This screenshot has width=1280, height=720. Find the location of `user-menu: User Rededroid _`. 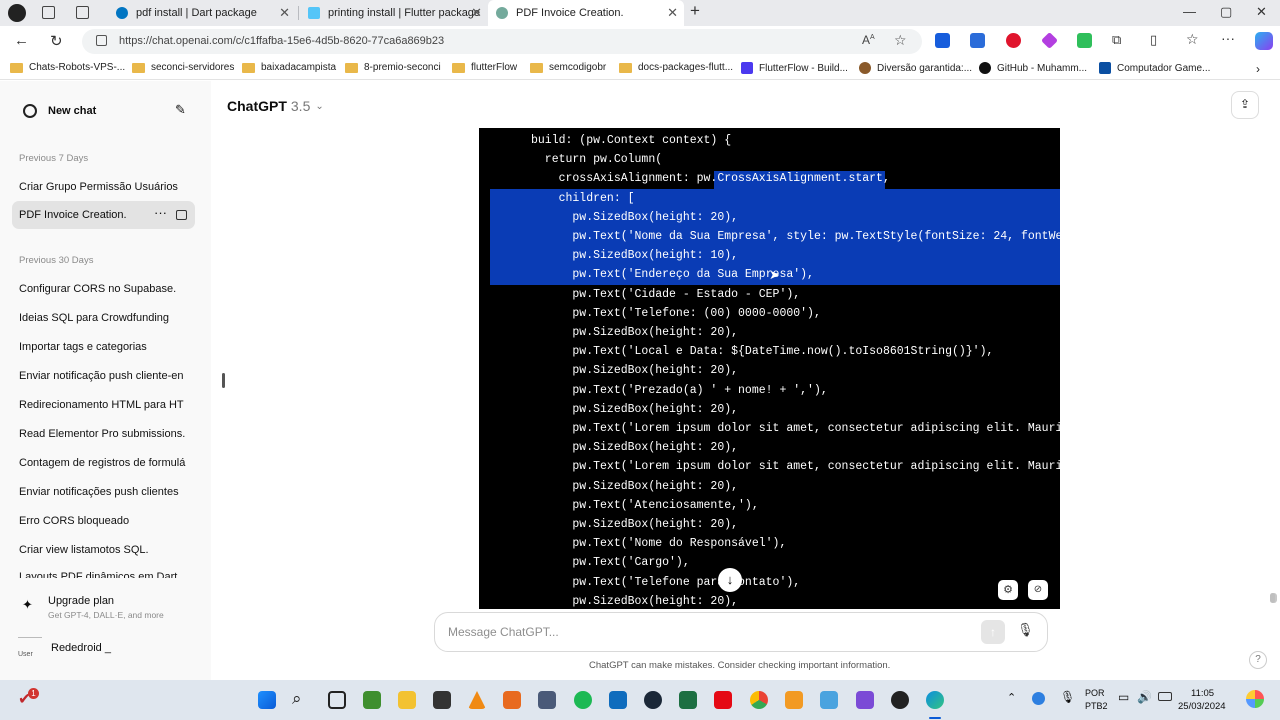

user-menu: User Rededroid _ is located at coordinates (103, 649).